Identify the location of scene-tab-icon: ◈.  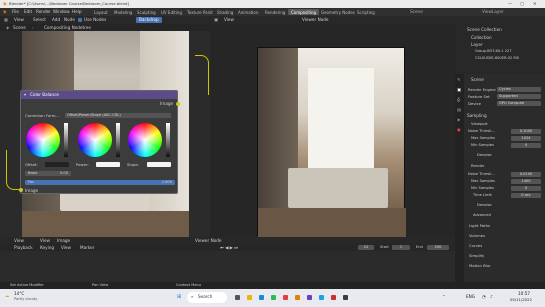
(458, 119).